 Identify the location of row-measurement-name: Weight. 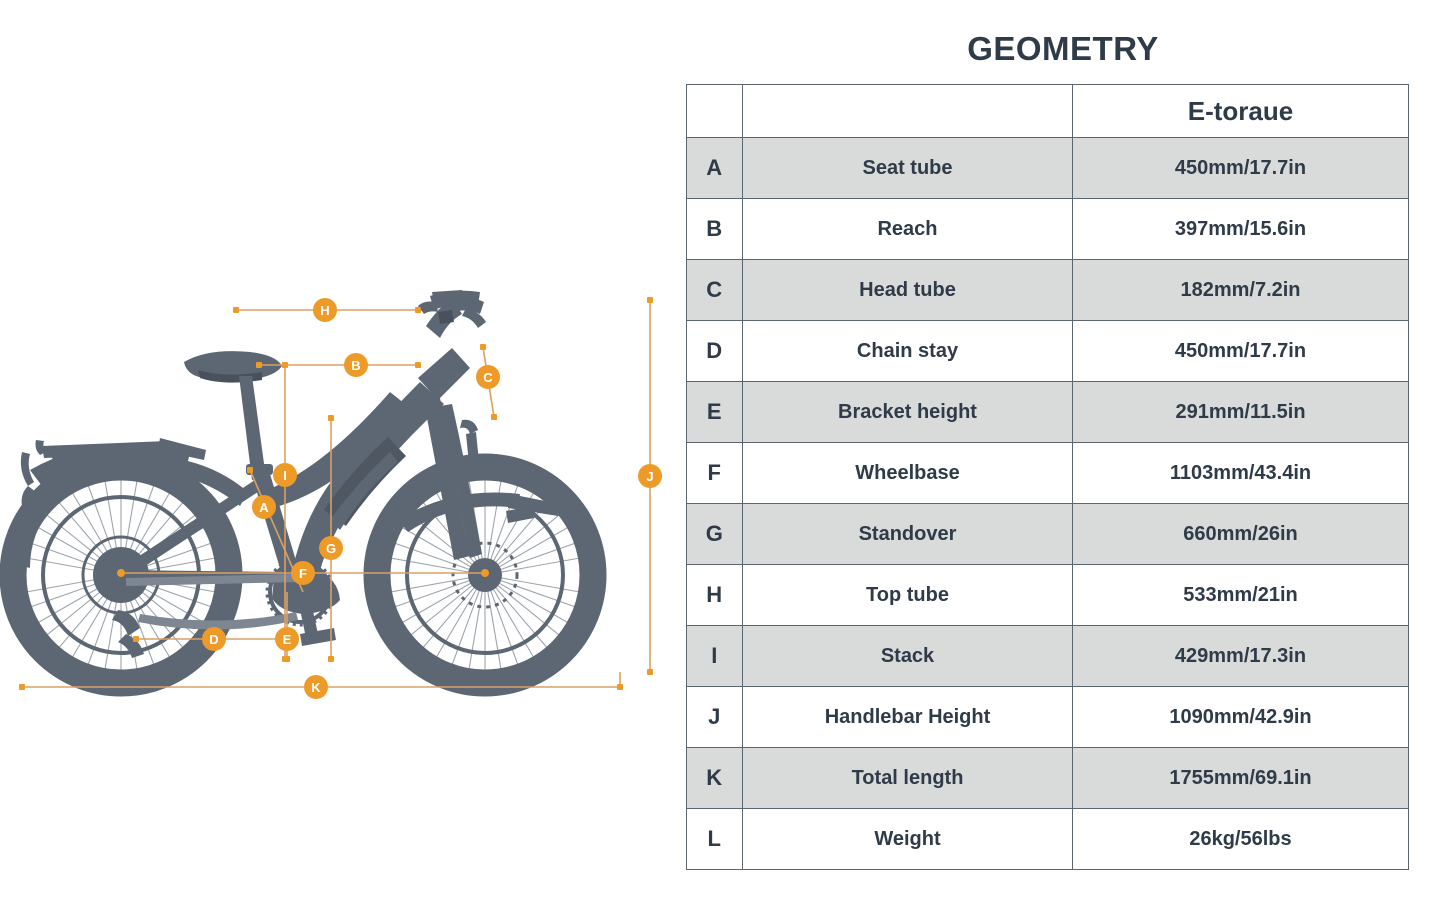
(907, 839).